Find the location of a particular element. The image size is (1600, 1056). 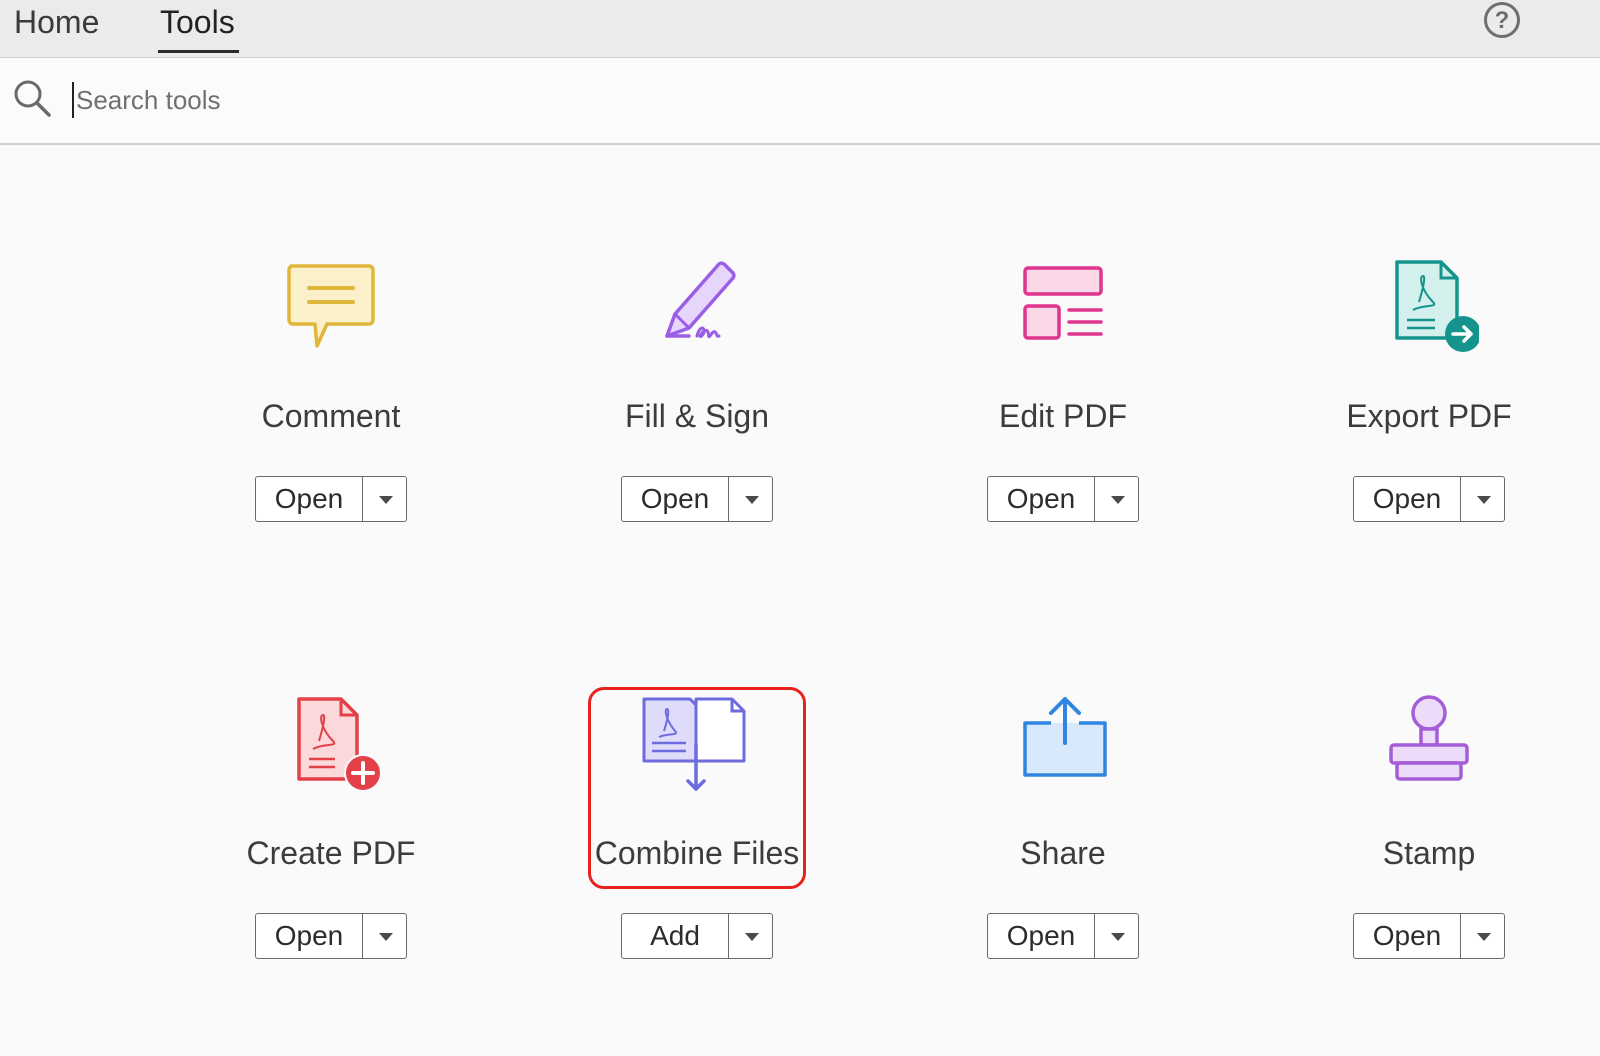

create-pdf-icon is located at coordinates (339, 744).